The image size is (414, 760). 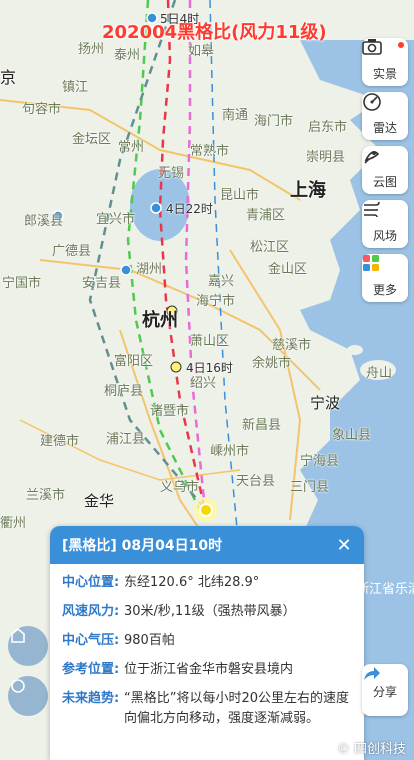 I want to click on city-label: 常熟市, so click(x=210, y=151).